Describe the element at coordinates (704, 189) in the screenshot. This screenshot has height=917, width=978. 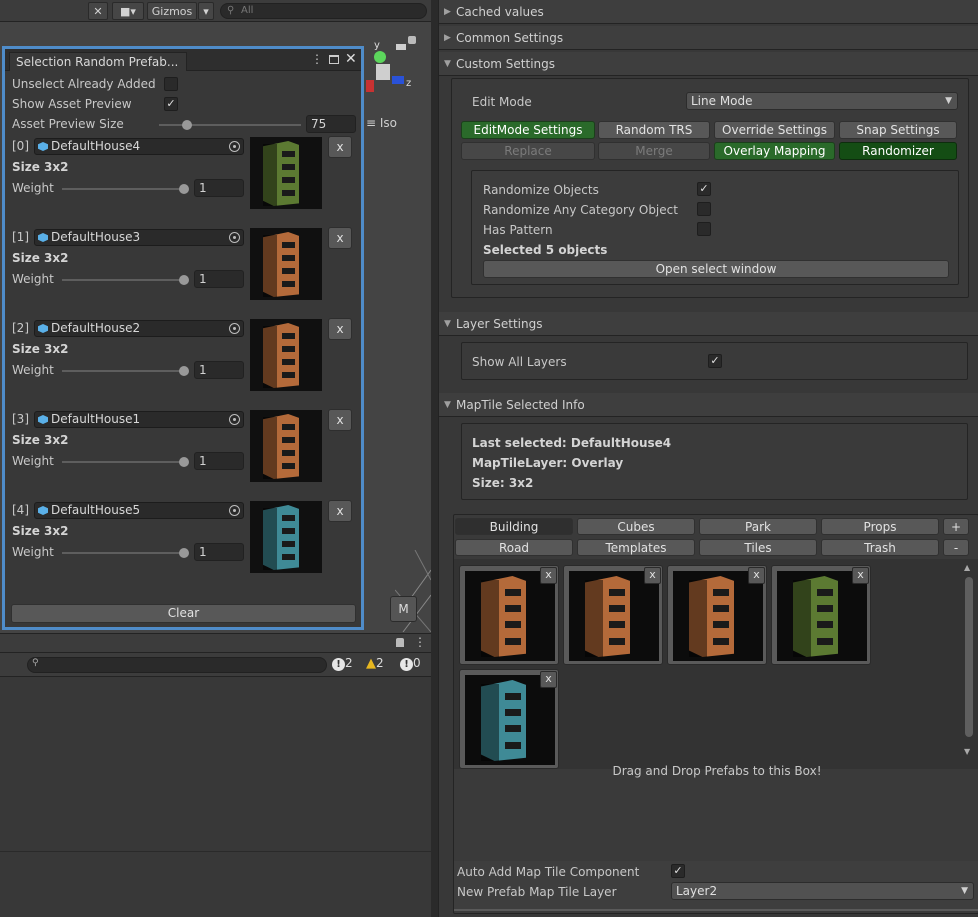
I see `randomize-objects-checkbox: ✓` at that location.